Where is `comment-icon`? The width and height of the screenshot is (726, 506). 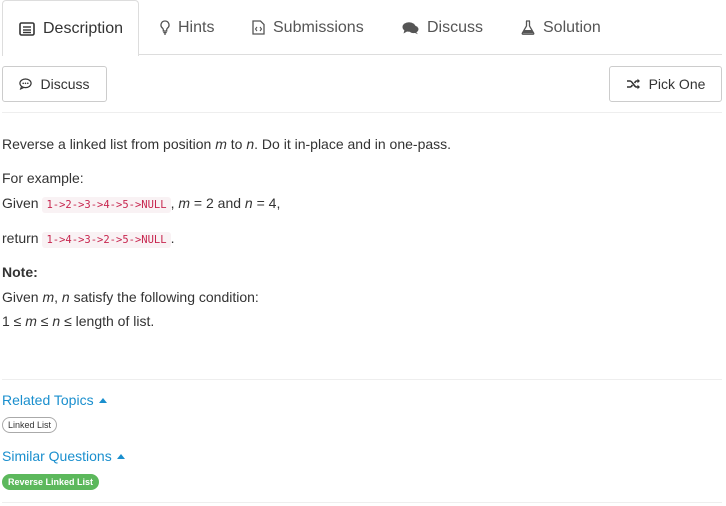 comment-icon is located at coordinates (26, 84).